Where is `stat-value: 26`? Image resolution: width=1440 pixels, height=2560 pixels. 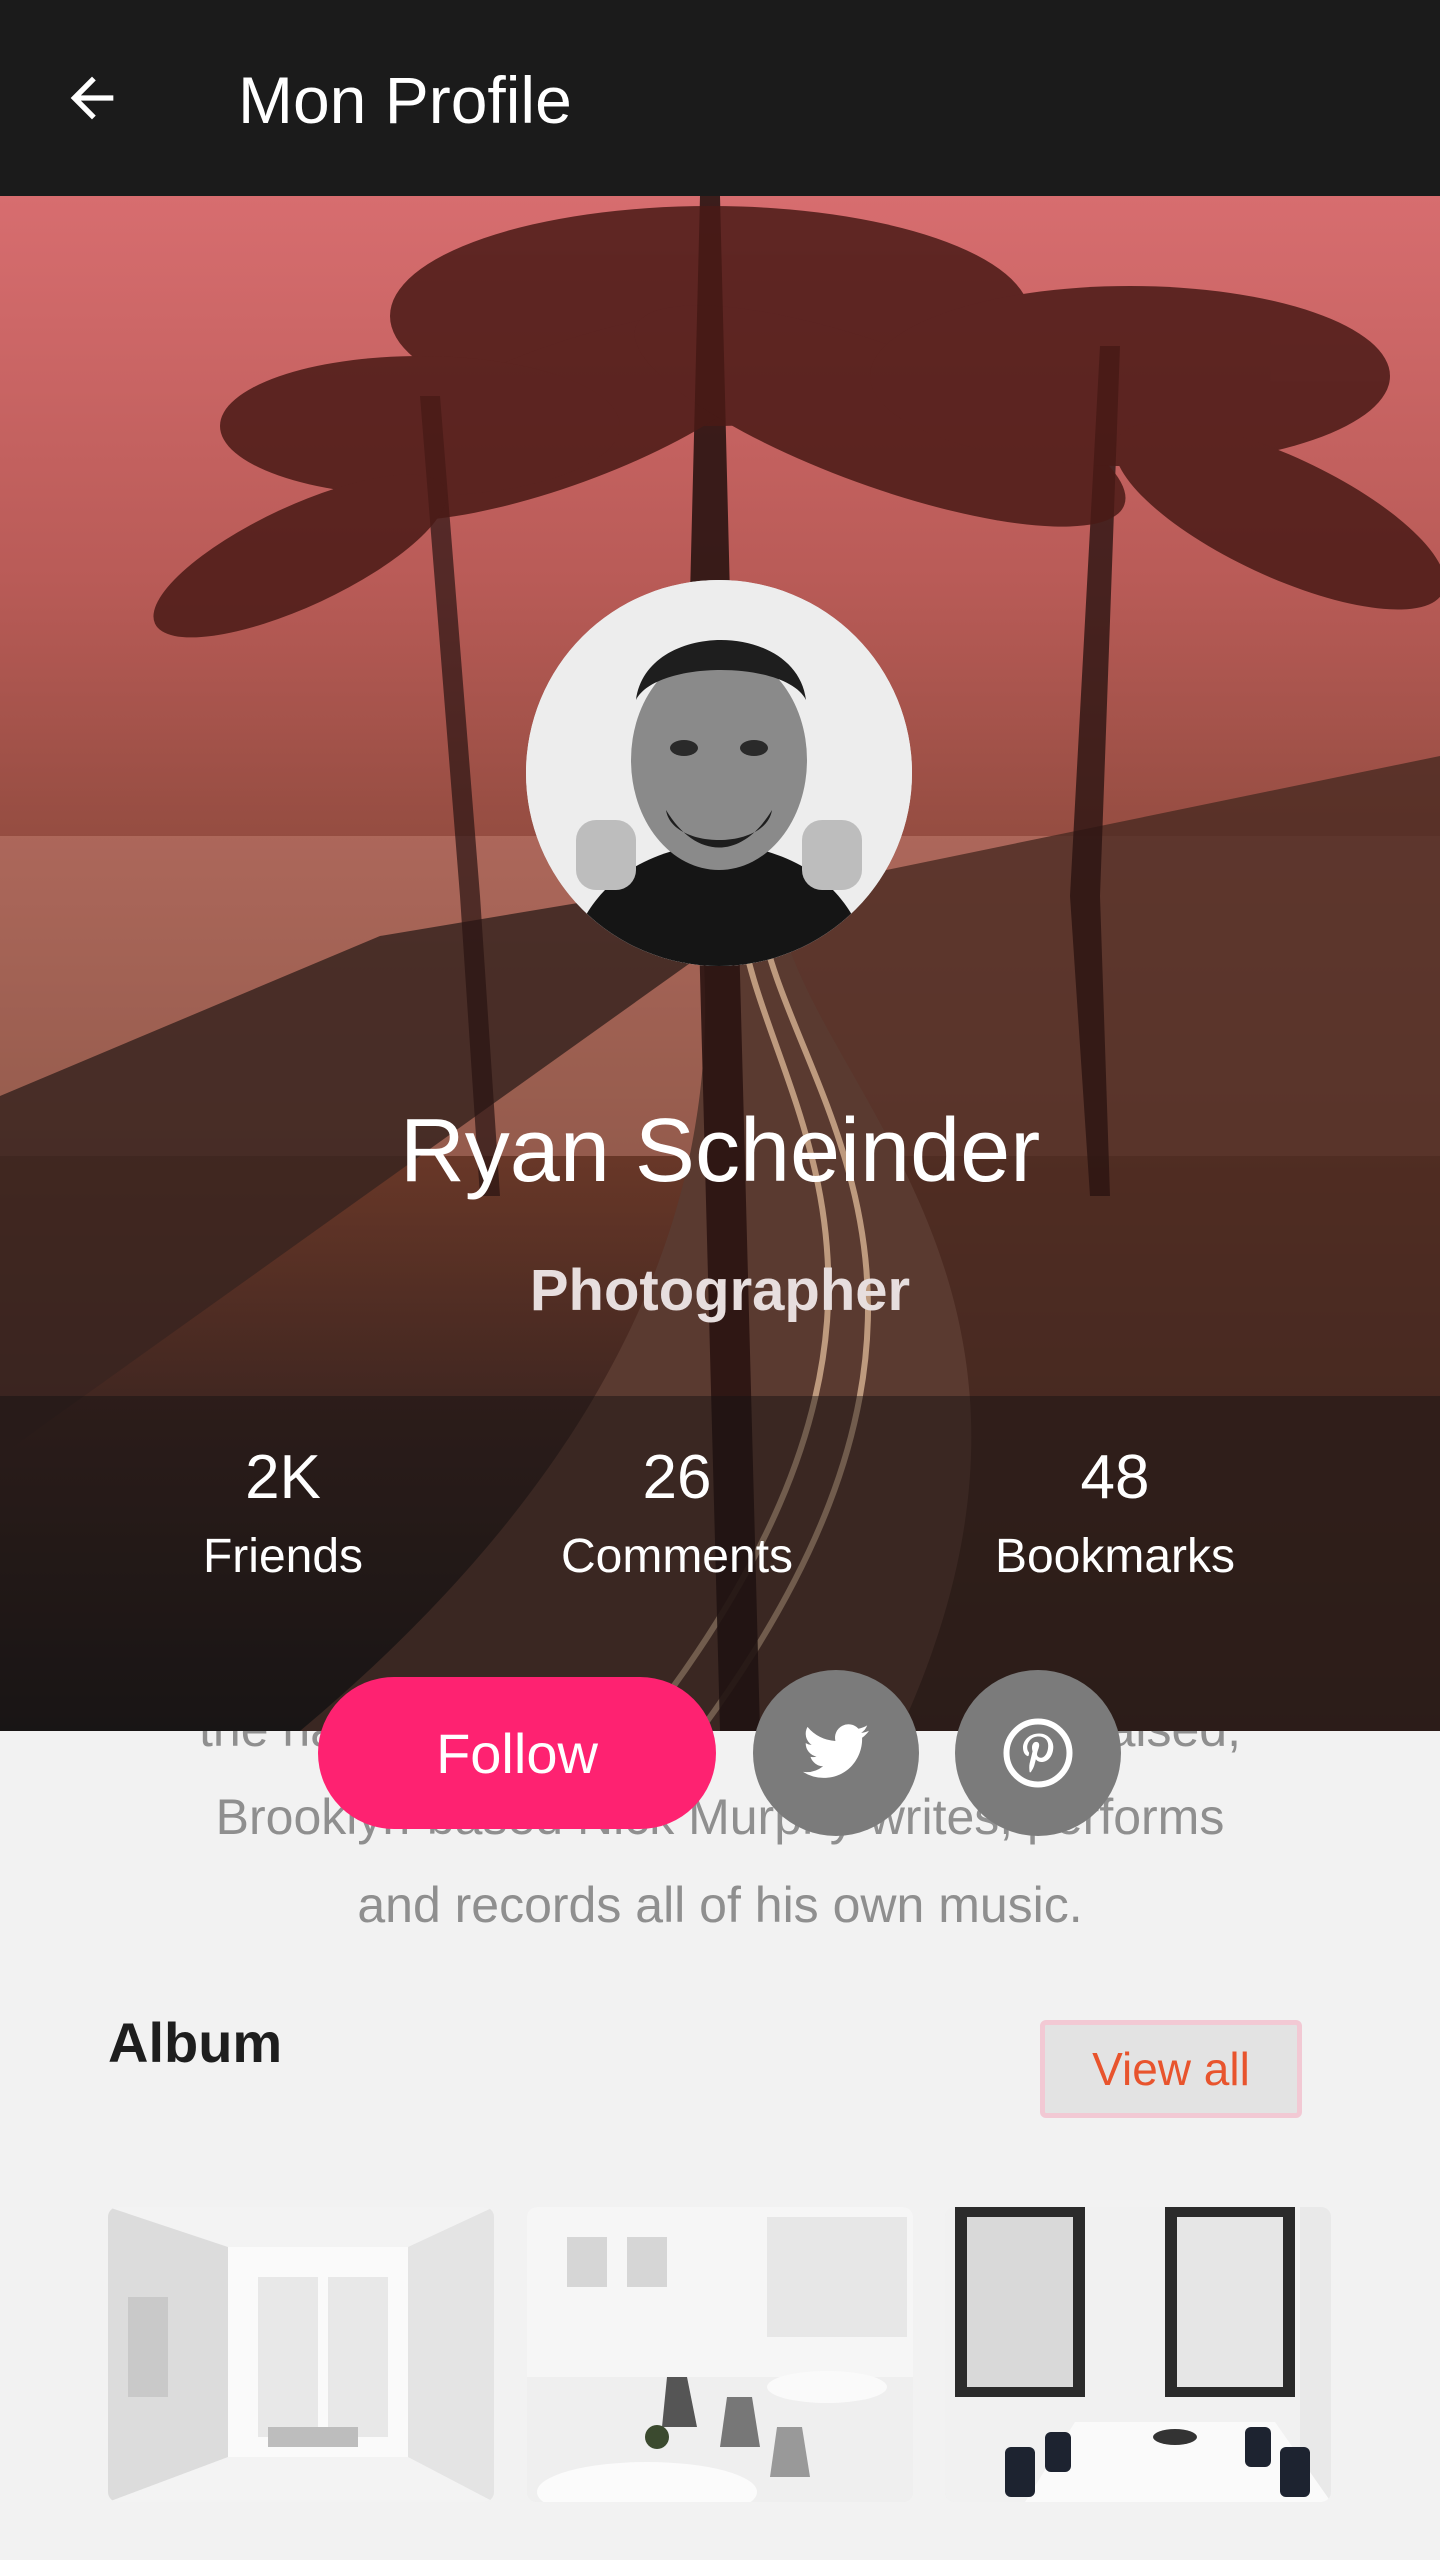 stat-value: 26 is located at coordinates (677, 1477).